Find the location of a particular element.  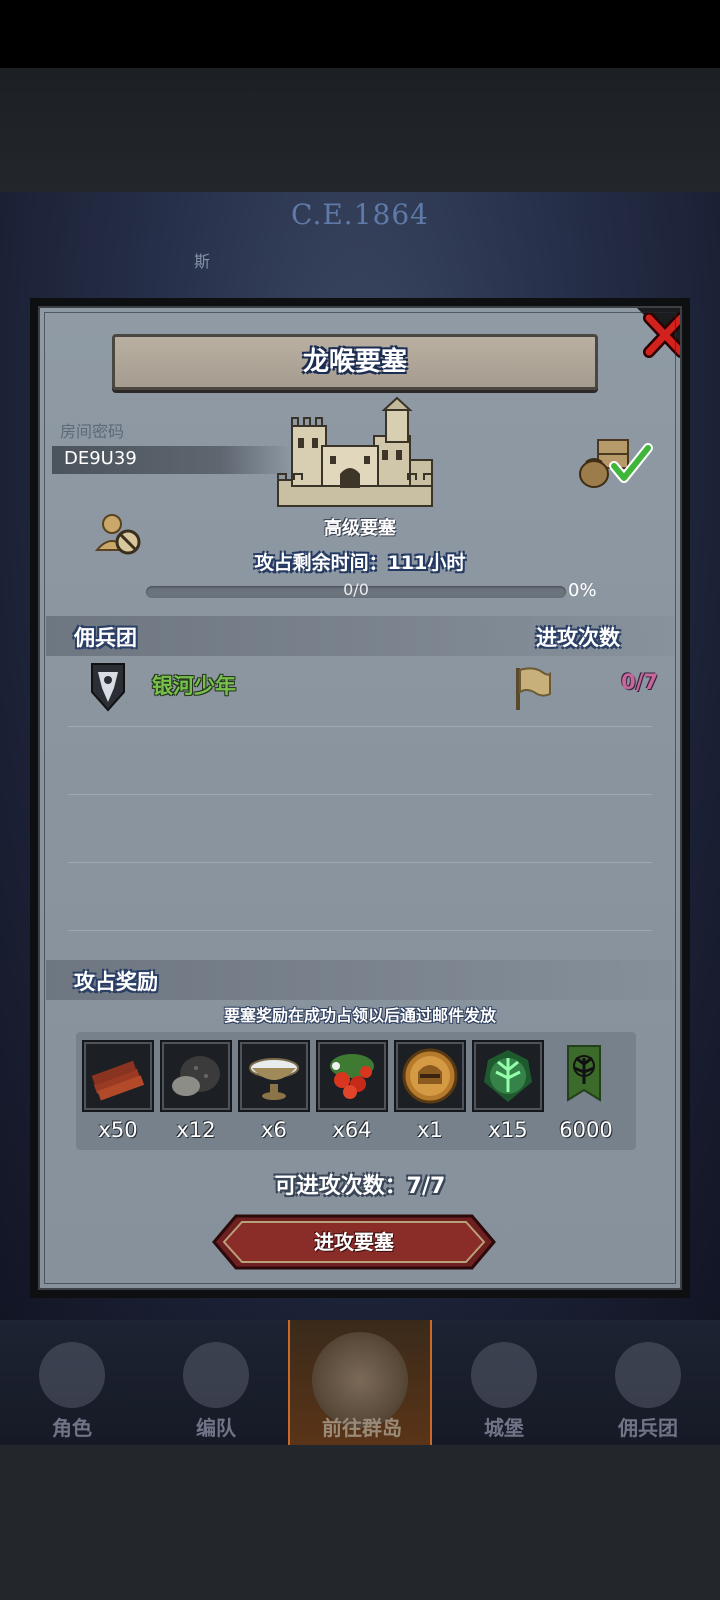

knight-helmet-icon is located at coordinates (72, 1375).